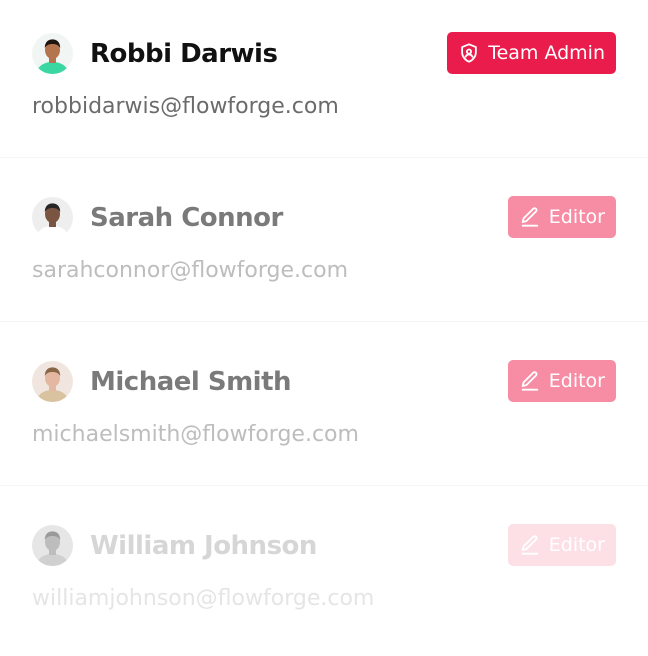  Describe the element at coordinates (546, 53) in the screenshot. I see `role-label: Team Admin` at that location.